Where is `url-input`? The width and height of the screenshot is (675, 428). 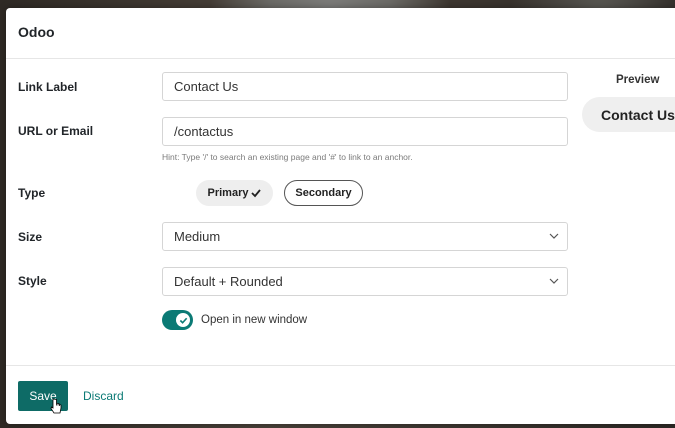 url-input is located at coordinates (365, 131).